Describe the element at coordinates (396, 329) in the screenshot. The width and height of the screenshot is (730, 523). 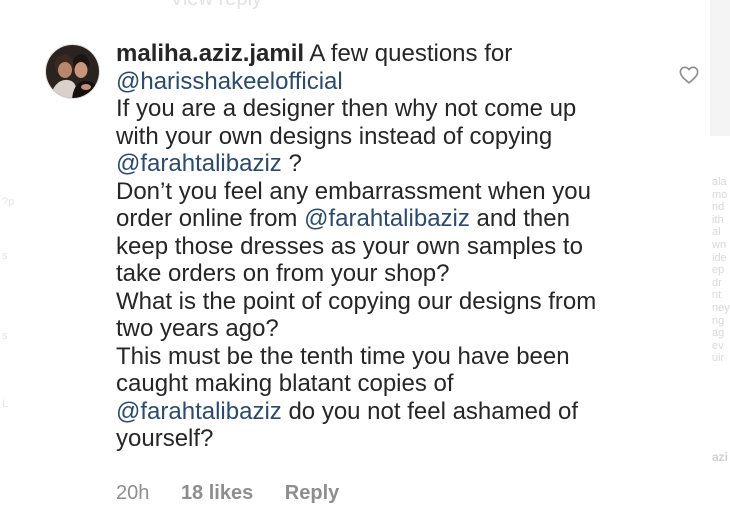
I see `comment-line: two years ago?` at that location.